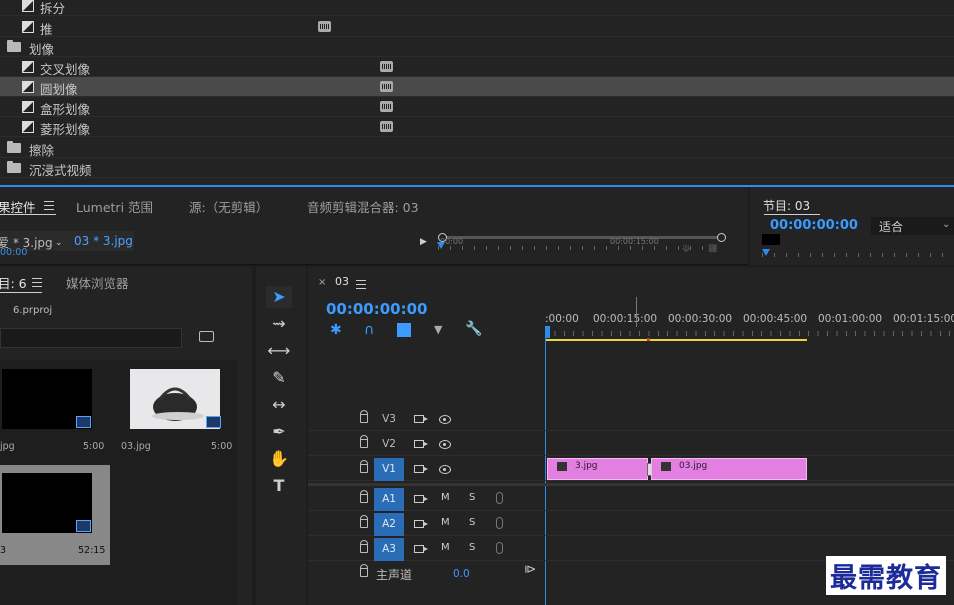 Image resolution: width=954 pixels, height=605 pixels. What do you see at coordinates (438, 329) in the screenshot?
I see `add-marker-icon: ▼` at bounding box center [438, 329].